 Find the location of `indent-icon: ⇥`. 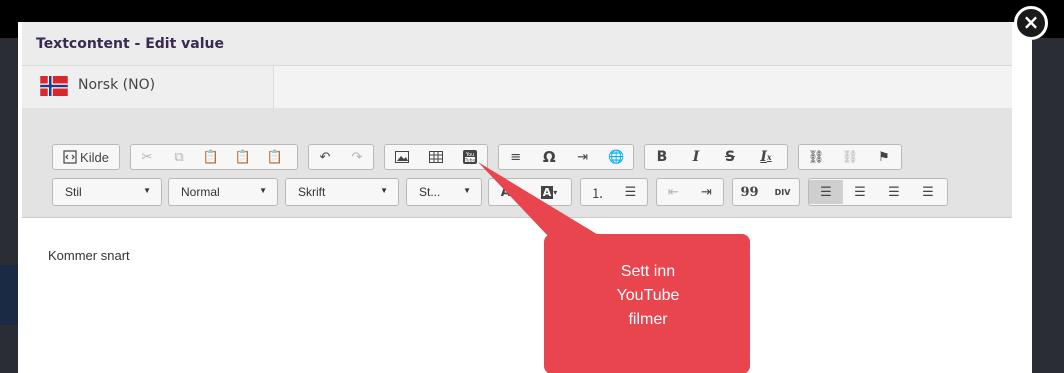

indent-icon: ⇥ is located at coordinates (706, 192).